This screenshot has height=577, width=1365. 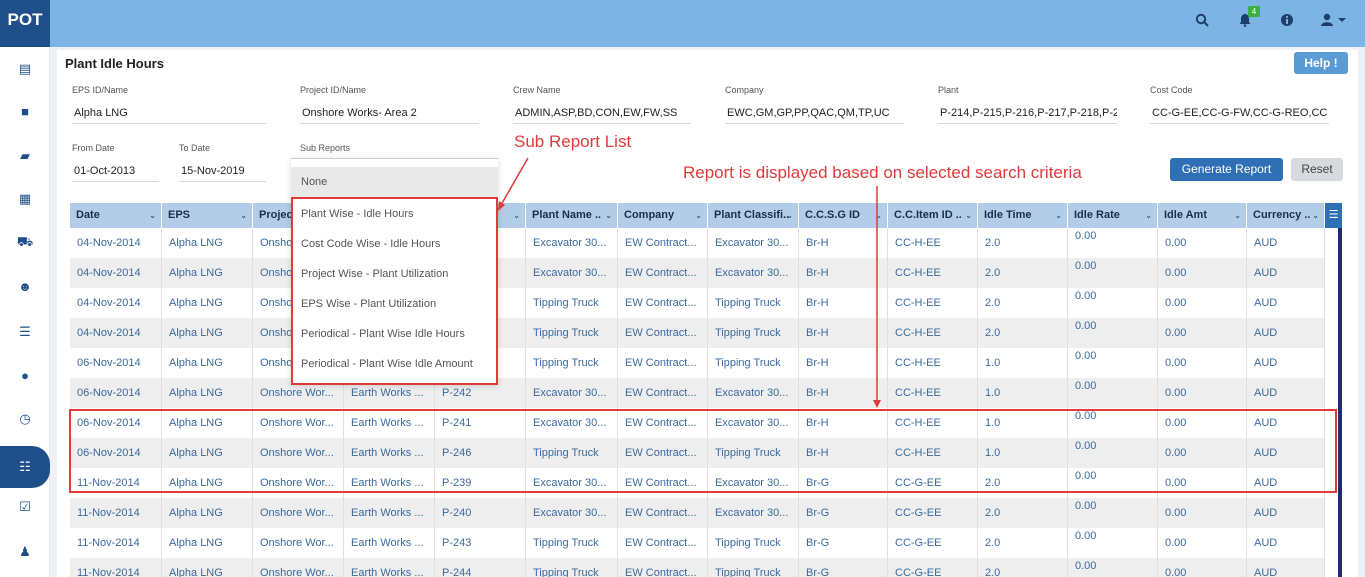 I want to click on project-field: Onshore Works- Area 2, so click(x=389, y=114).